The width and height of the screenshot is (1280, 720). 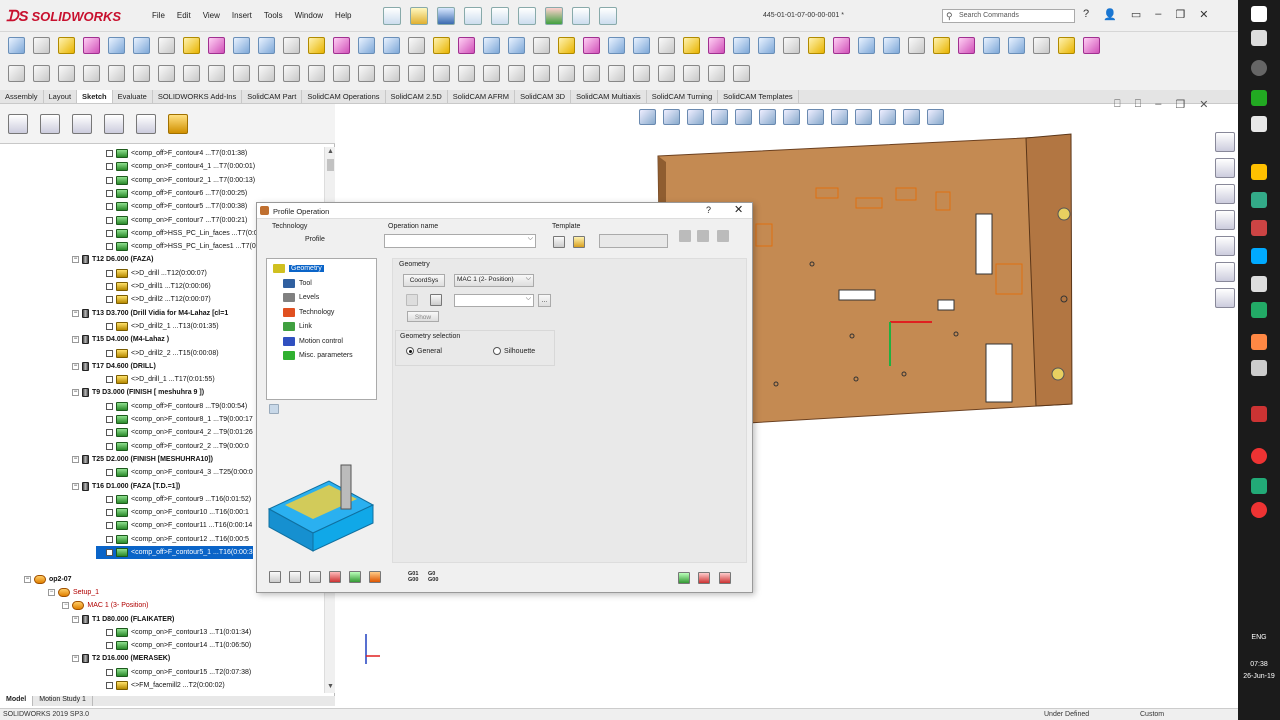 I want to click on restore-panel-icon: ▭, so click(x=1136, y=14).